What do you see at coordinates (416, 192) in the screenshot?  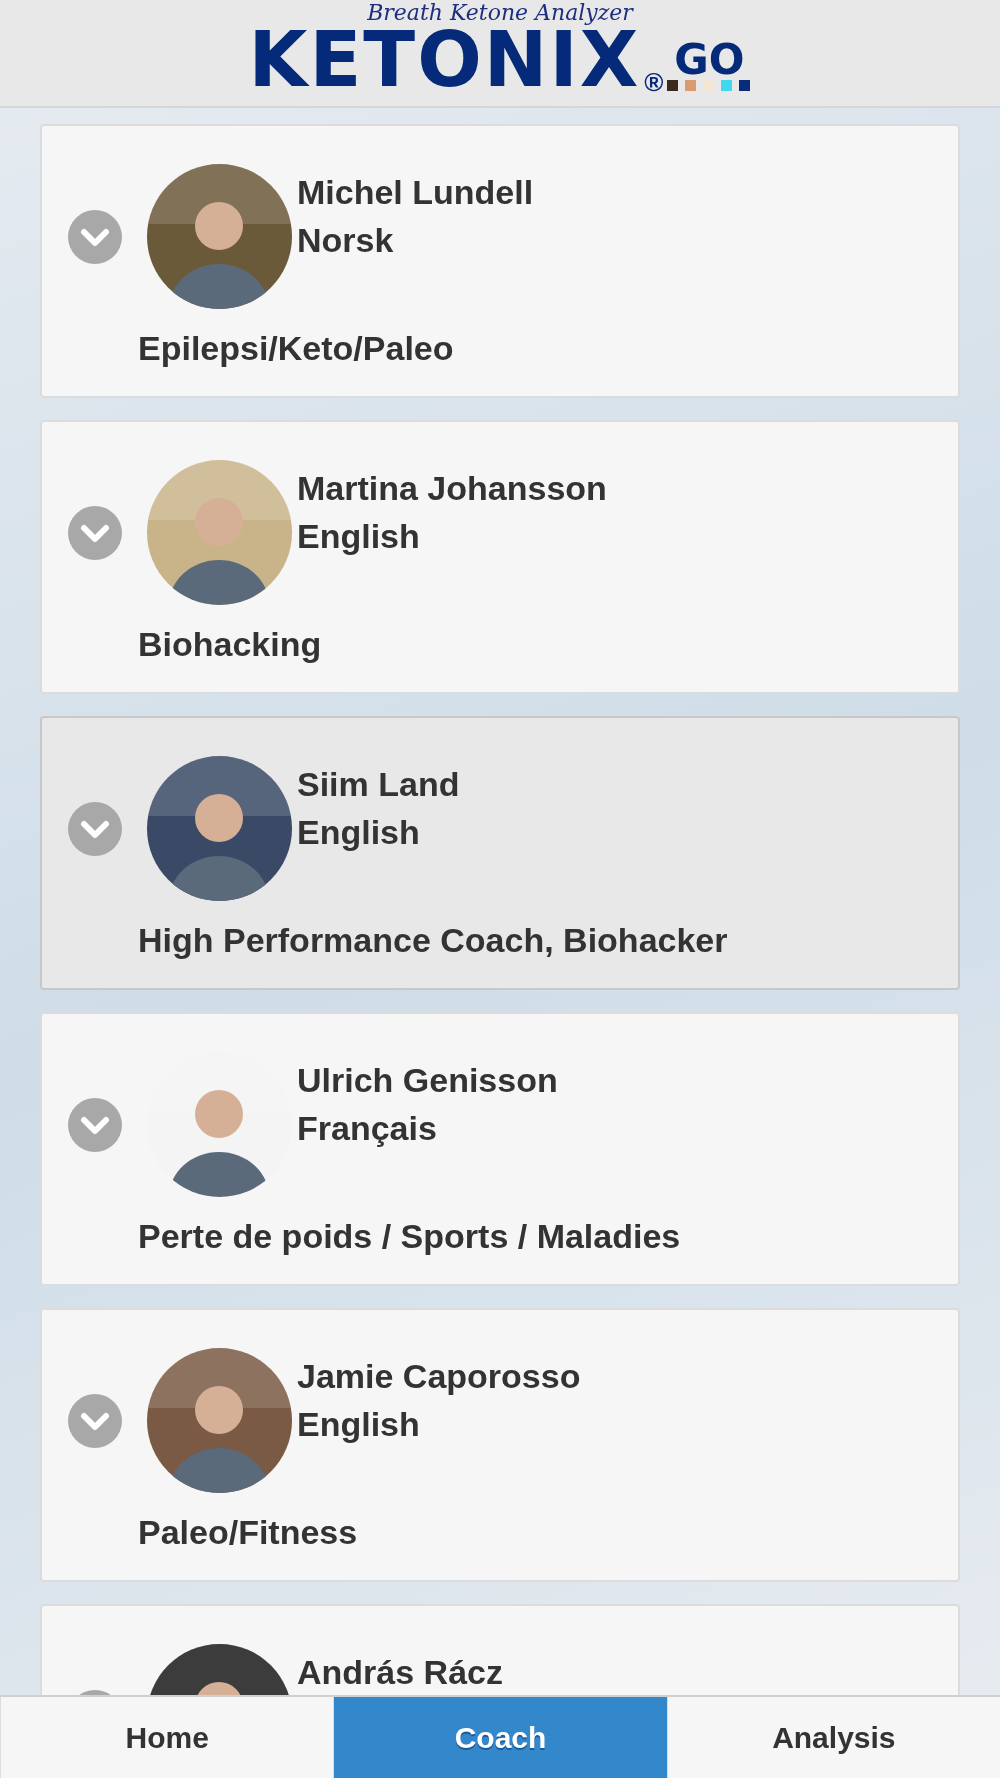 I see `coach-name: Michel Lundell` at bounding box center [416, 192].